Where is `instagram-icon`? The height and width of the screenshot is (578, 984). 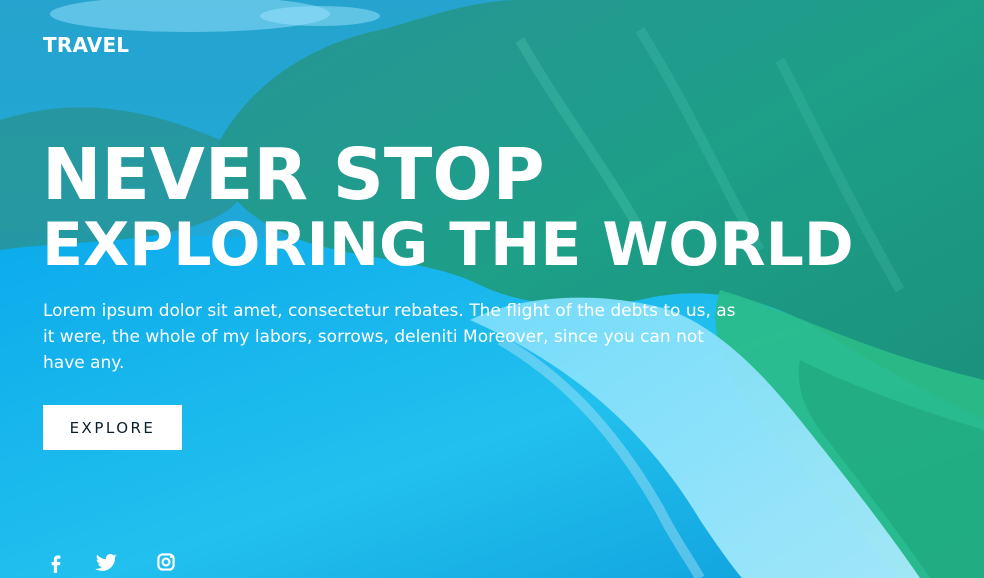 instagram-icon is located at coordinates (166, 563).